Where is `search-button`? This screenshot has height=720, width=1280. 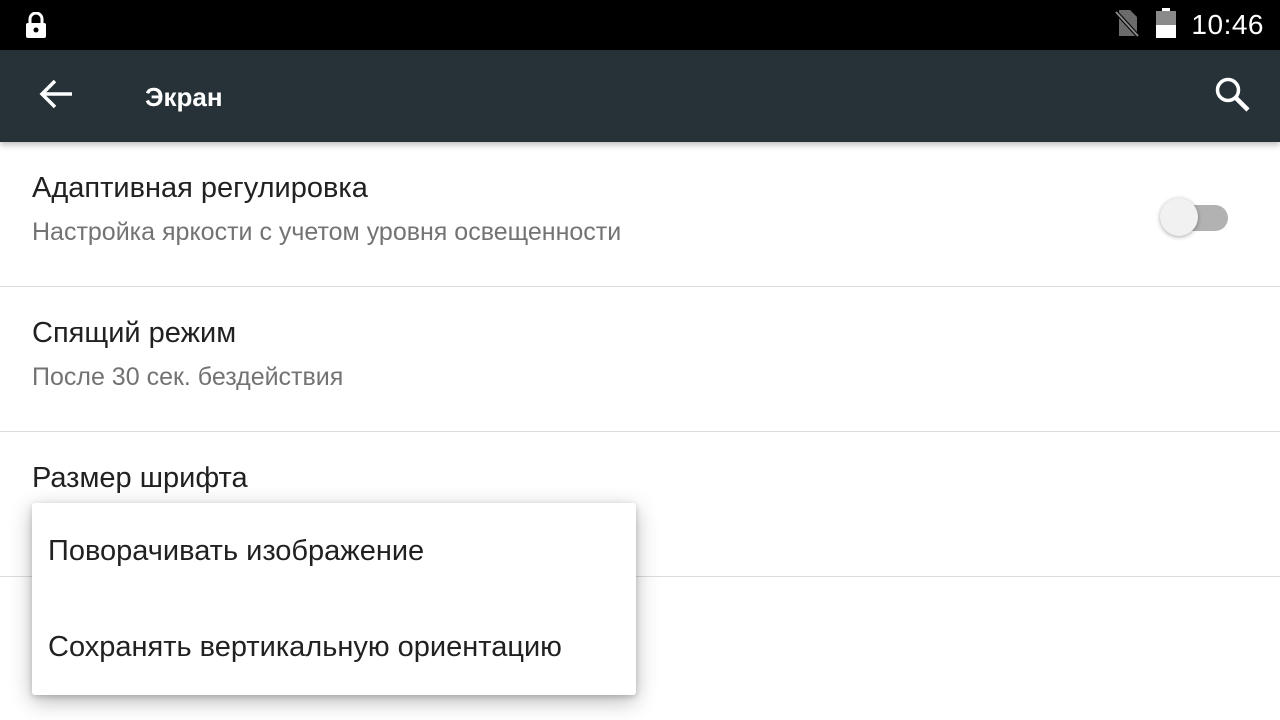
search-button is located at coordinates (1232, 96).